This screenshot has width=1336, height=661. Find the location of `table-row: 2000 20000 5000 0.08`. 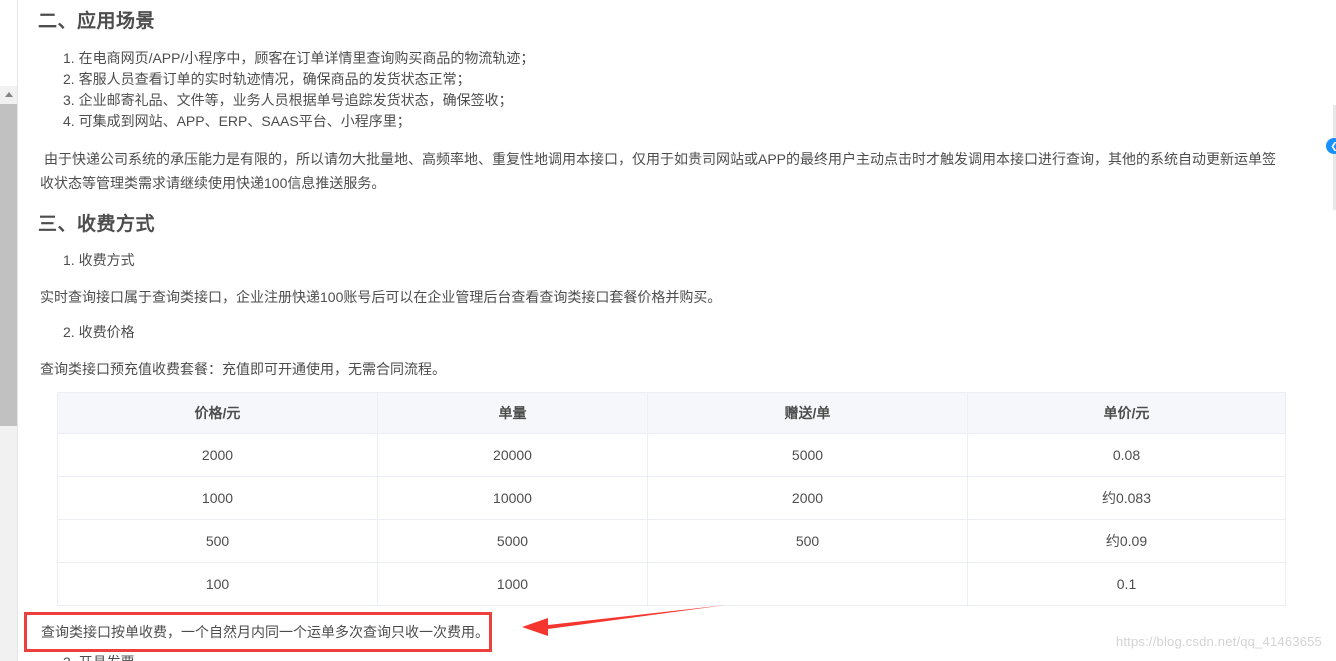

table-row: 2000 20000 5000 0.08 is located at coordinates (671, 455).